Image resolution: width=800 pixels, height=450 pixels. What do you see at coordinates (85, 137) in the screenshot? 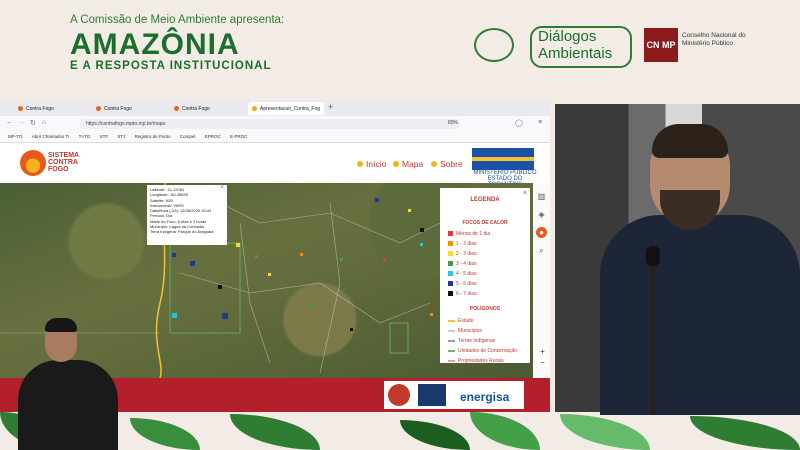
I see `bookmark-item: TI-TO` at bounding box center [85, 137].